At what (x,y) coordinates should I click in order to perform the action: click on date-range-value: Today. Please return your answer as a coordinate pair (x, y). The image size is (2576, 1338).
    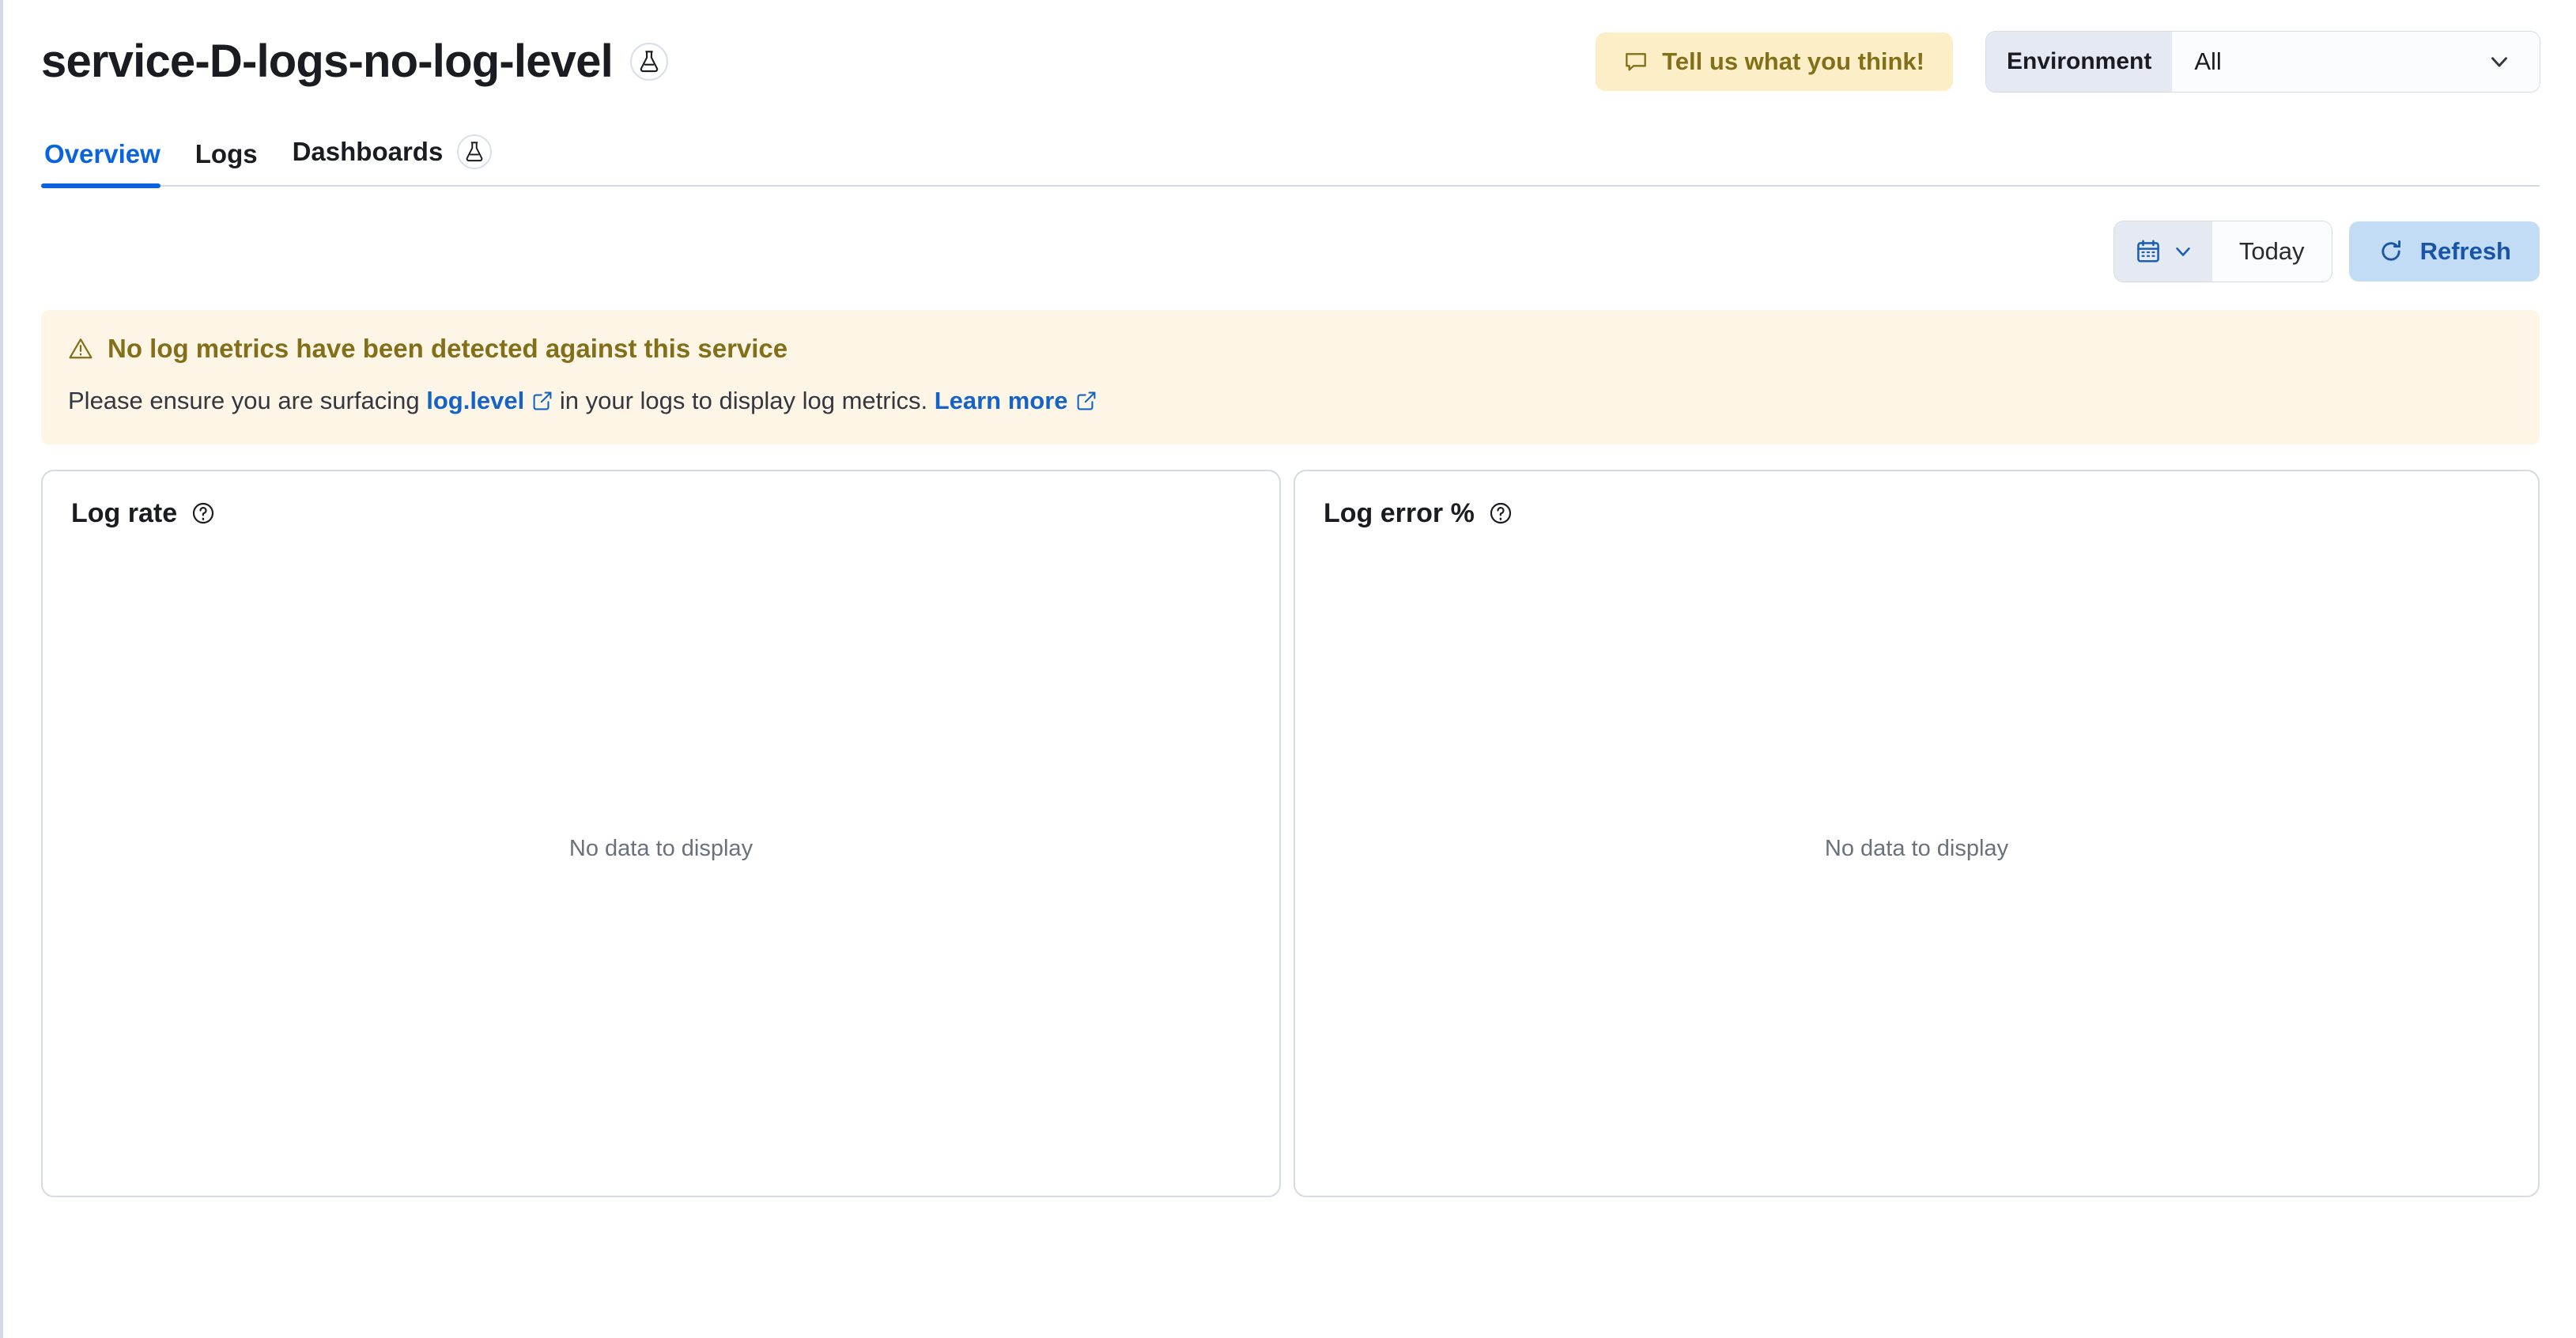
    Looking at the image, I should click on (2272, 252).